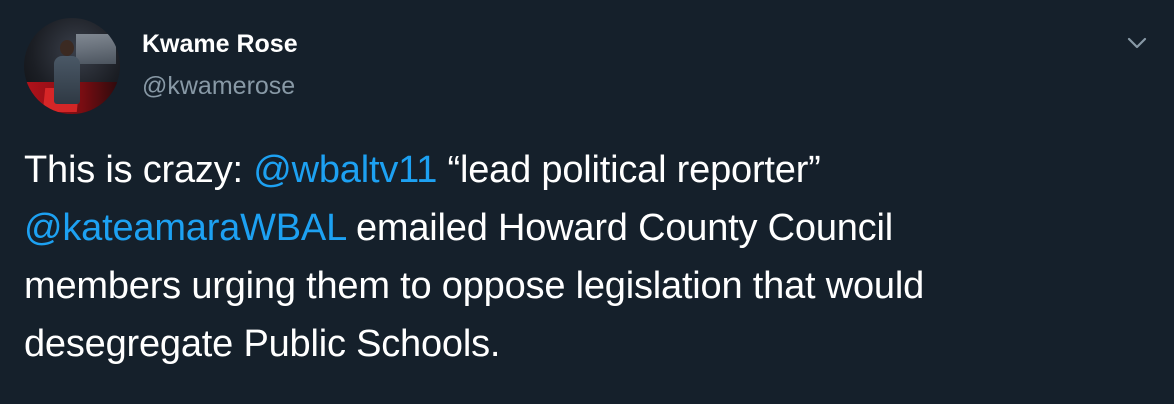 The height and width of the screenshot is (404, 1174). What do you see at coordinates (619, 228) in the screenshot?
I see `tweet-text-segment: emailed Howard County Council` at bounding box center [619, 228].